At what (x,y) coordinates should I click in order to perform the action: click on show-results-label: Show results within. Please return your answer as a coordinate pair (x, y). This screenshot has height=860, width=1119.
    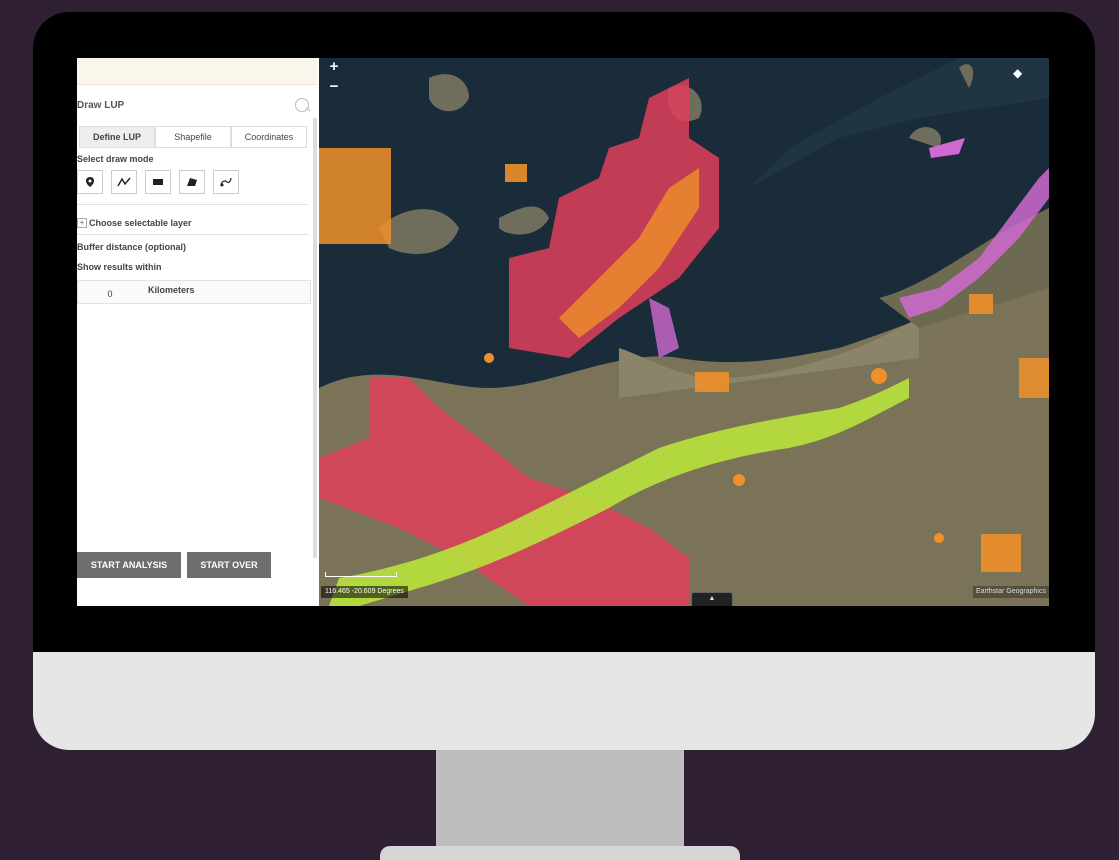
    Looking at the image, I should click on (119, 267).